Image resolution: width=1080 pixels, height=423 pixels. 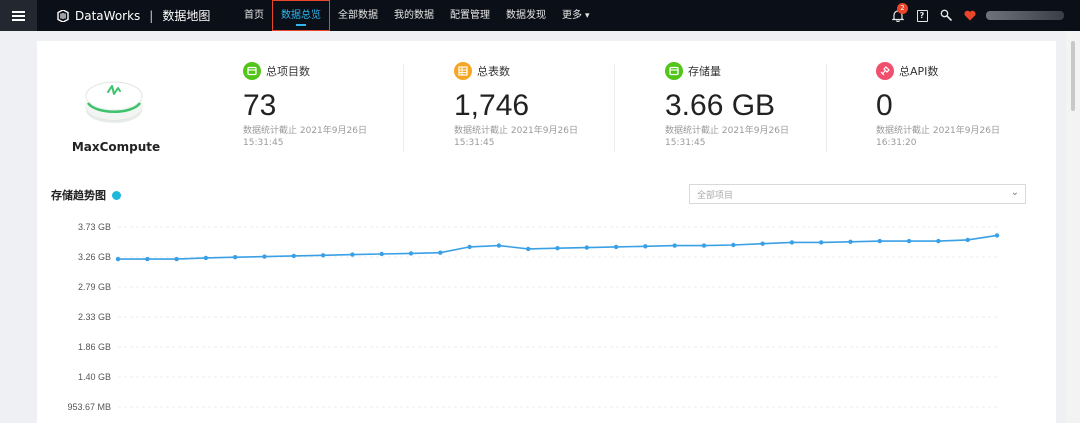 I want to click on nav-my-data: 我的数据, so click(x=414, y=15).